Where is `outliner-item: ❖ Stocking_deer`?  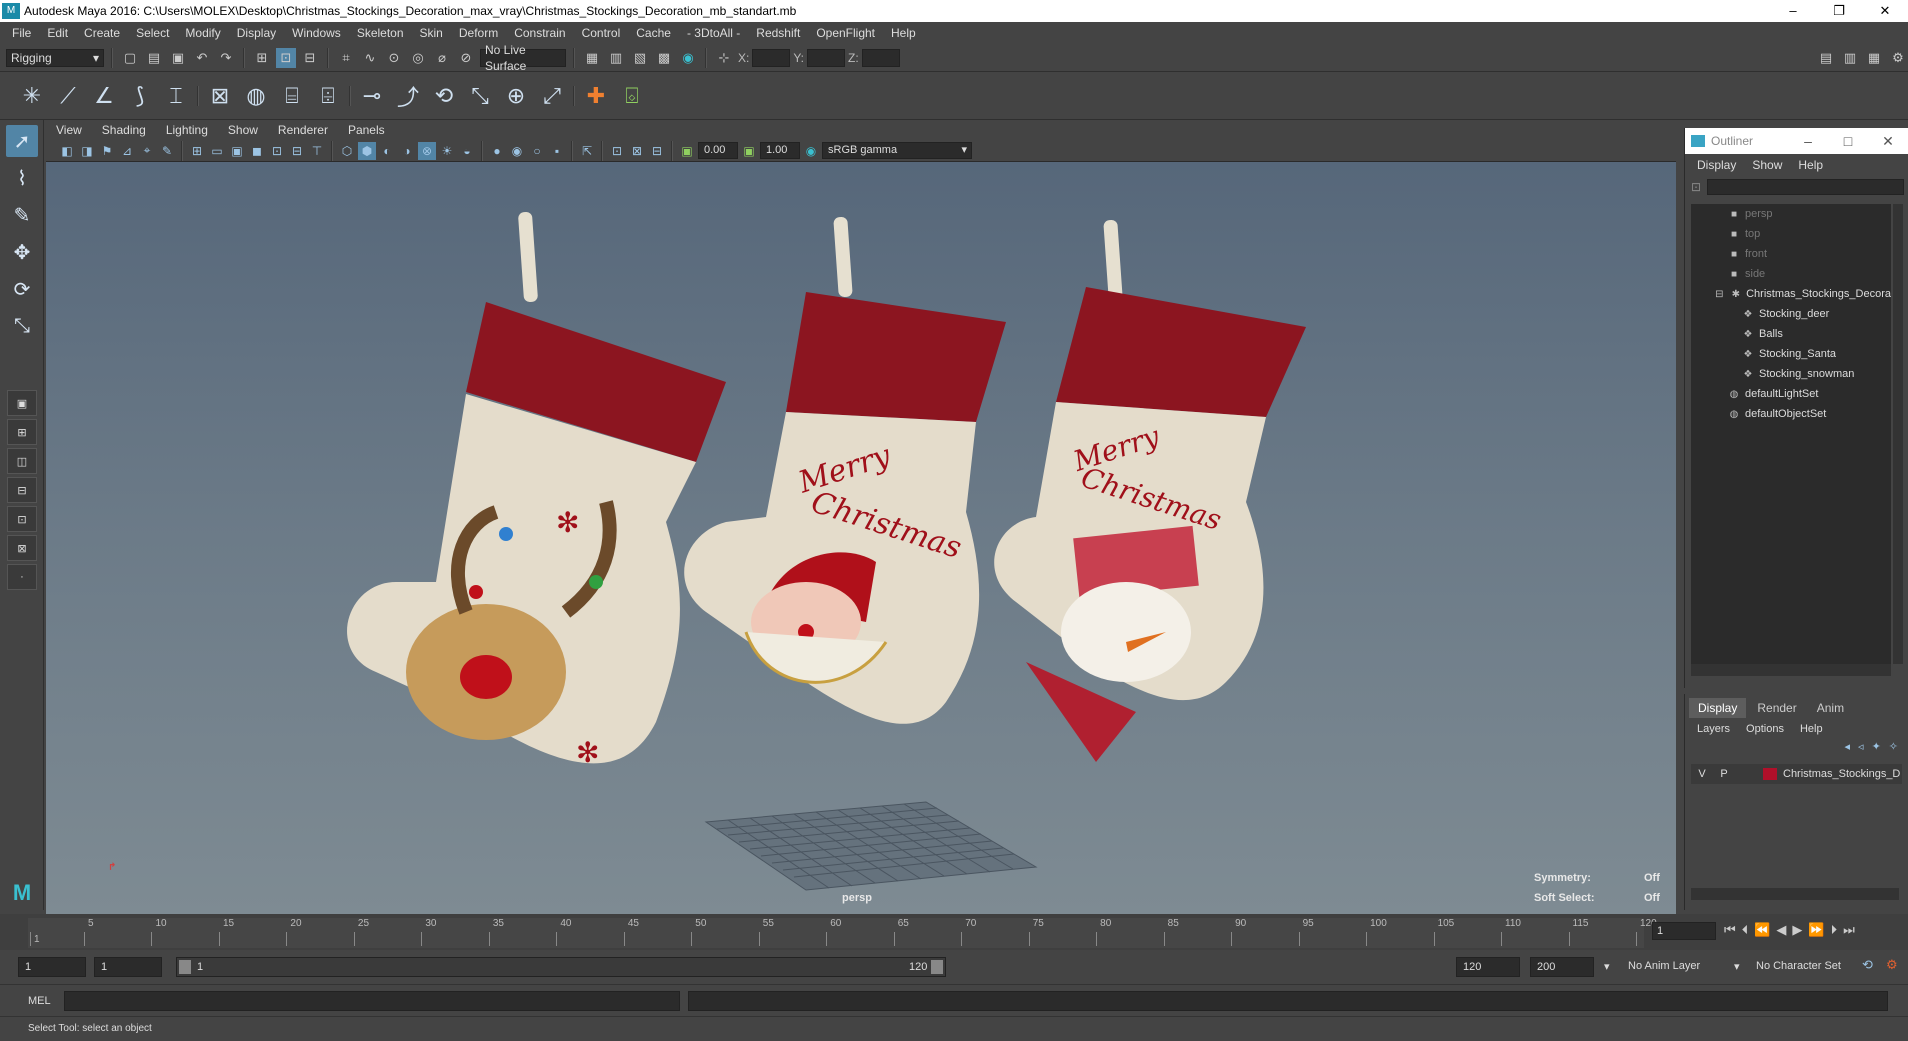
outliner-item: ❖ Stocking_deer is located at coordinates (1791, 314).